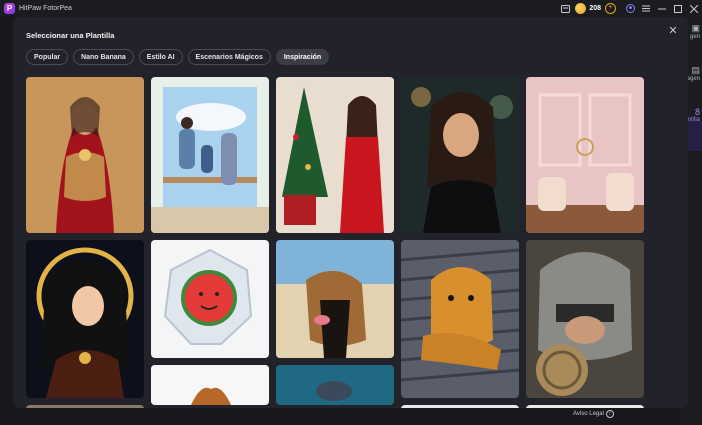 This screenshot has width=702, height=425. Describe the element at coordinates (70, 35) in the screenshot. I see `modal-title: Seleccionar una Plantilla` at that location.